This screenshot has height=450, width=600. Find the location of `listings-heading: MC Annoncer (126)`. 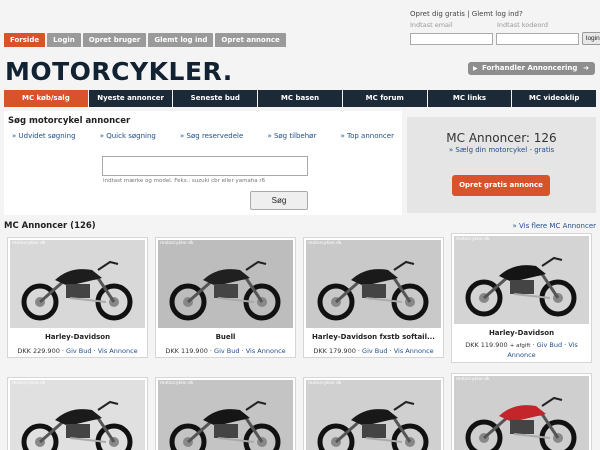

listings-heading: MC Annoncer (126) is located at coordinates (50, 226).